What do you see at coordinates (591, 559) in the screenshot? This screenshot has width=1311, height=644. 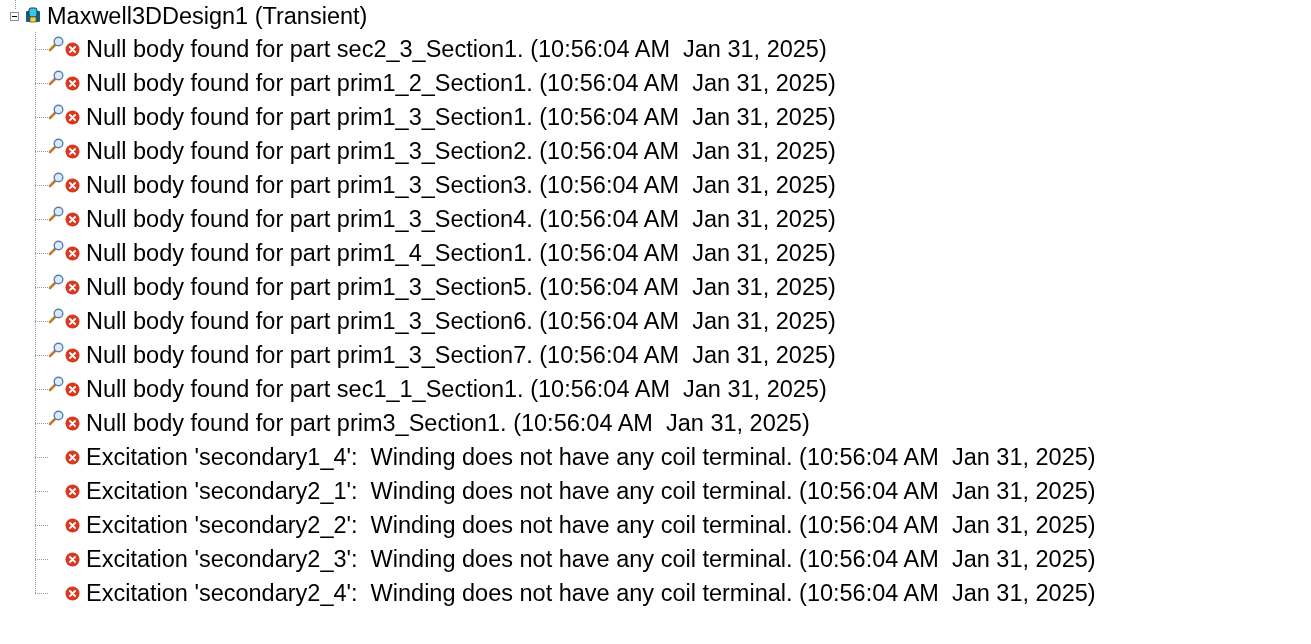 I see `message-item: Excitation 'secondary2_3': Winding does not have any coil terminal. (10:56:04 AM Jan 31, 2025)` at bounding box center [591, 559].